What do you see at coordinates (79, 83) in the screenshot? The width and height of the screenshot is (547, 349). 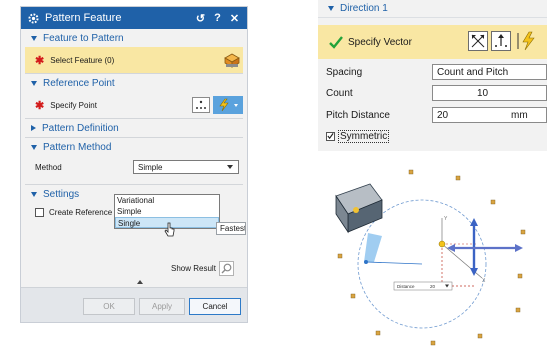 I see `section-label: Reference Point` at bounding box center [79, 83].